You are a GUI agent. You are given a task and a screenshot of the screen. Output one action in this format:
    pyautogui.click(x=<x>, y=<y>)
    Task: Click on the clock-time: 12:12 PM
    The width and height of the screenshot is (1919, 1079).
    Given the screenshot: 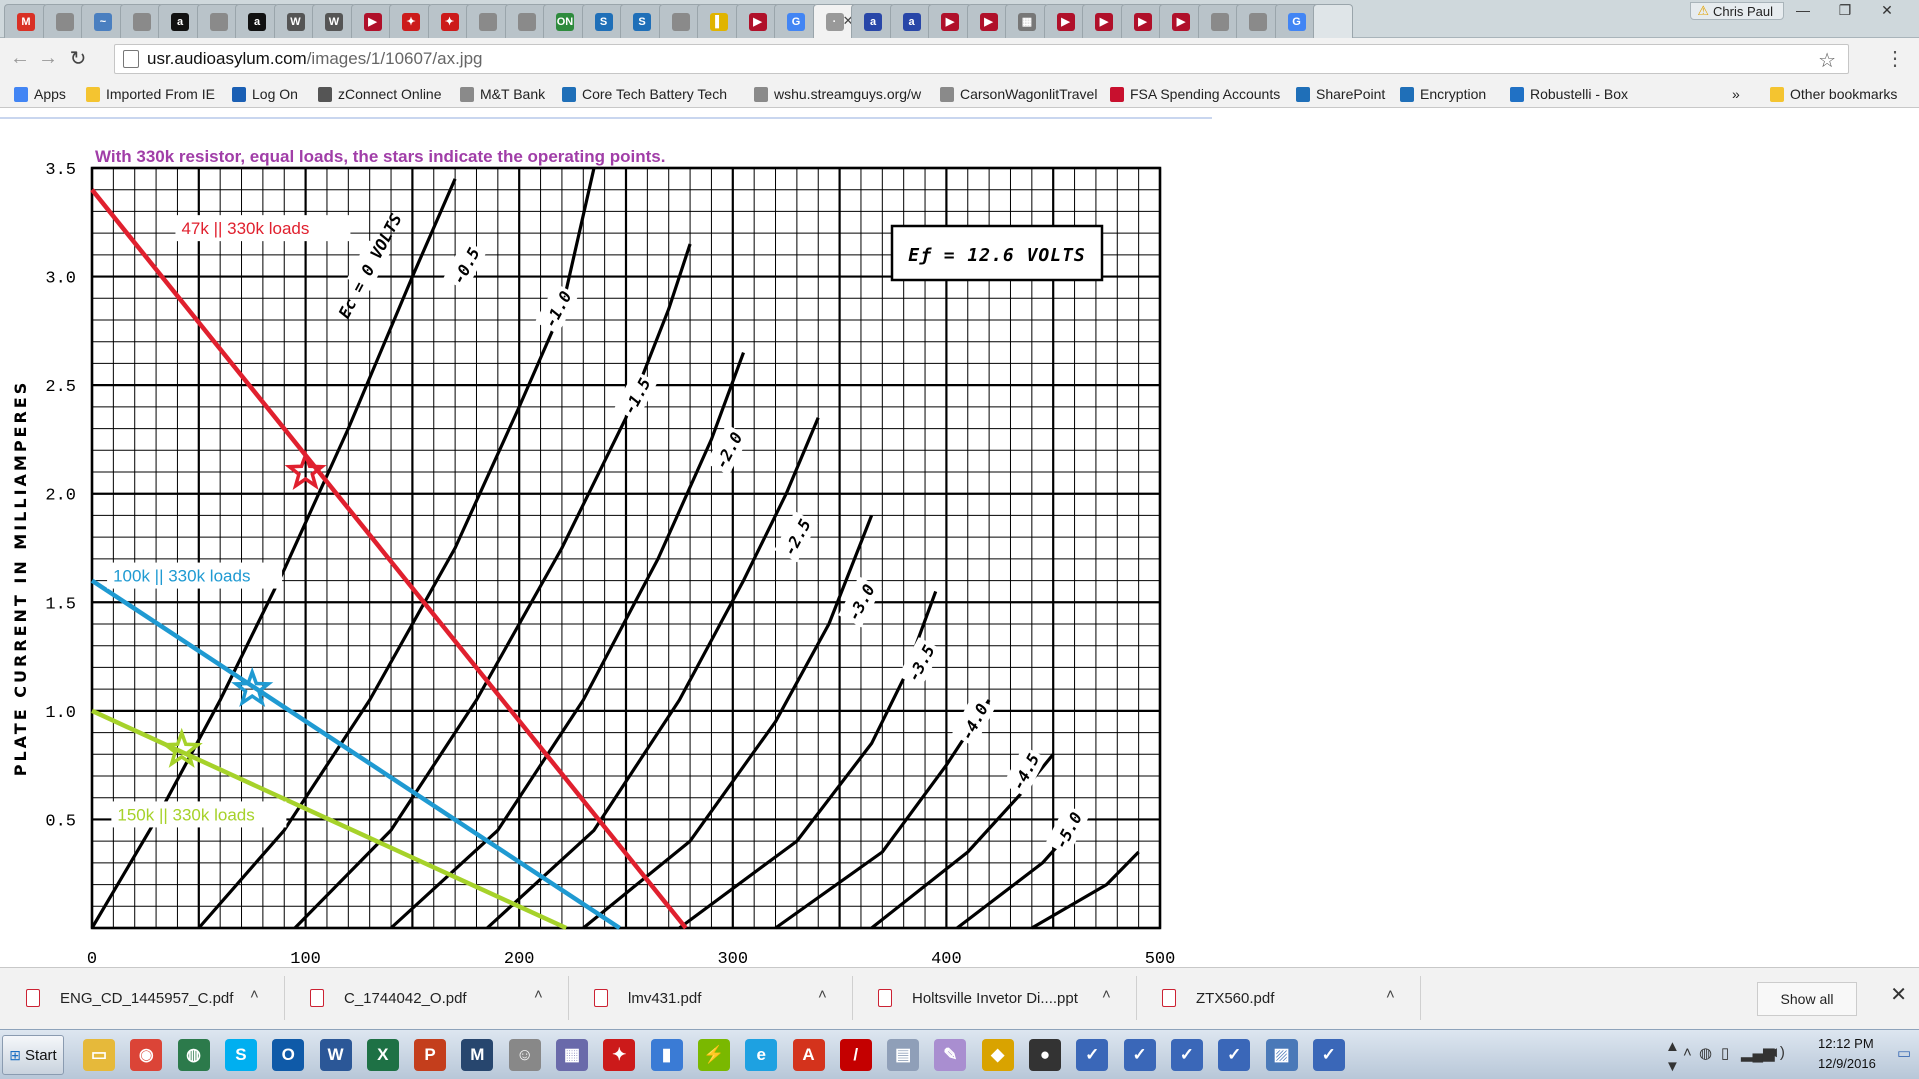 What is the action you would take?
    pyautogui.click(x=1846, y=1043)
    